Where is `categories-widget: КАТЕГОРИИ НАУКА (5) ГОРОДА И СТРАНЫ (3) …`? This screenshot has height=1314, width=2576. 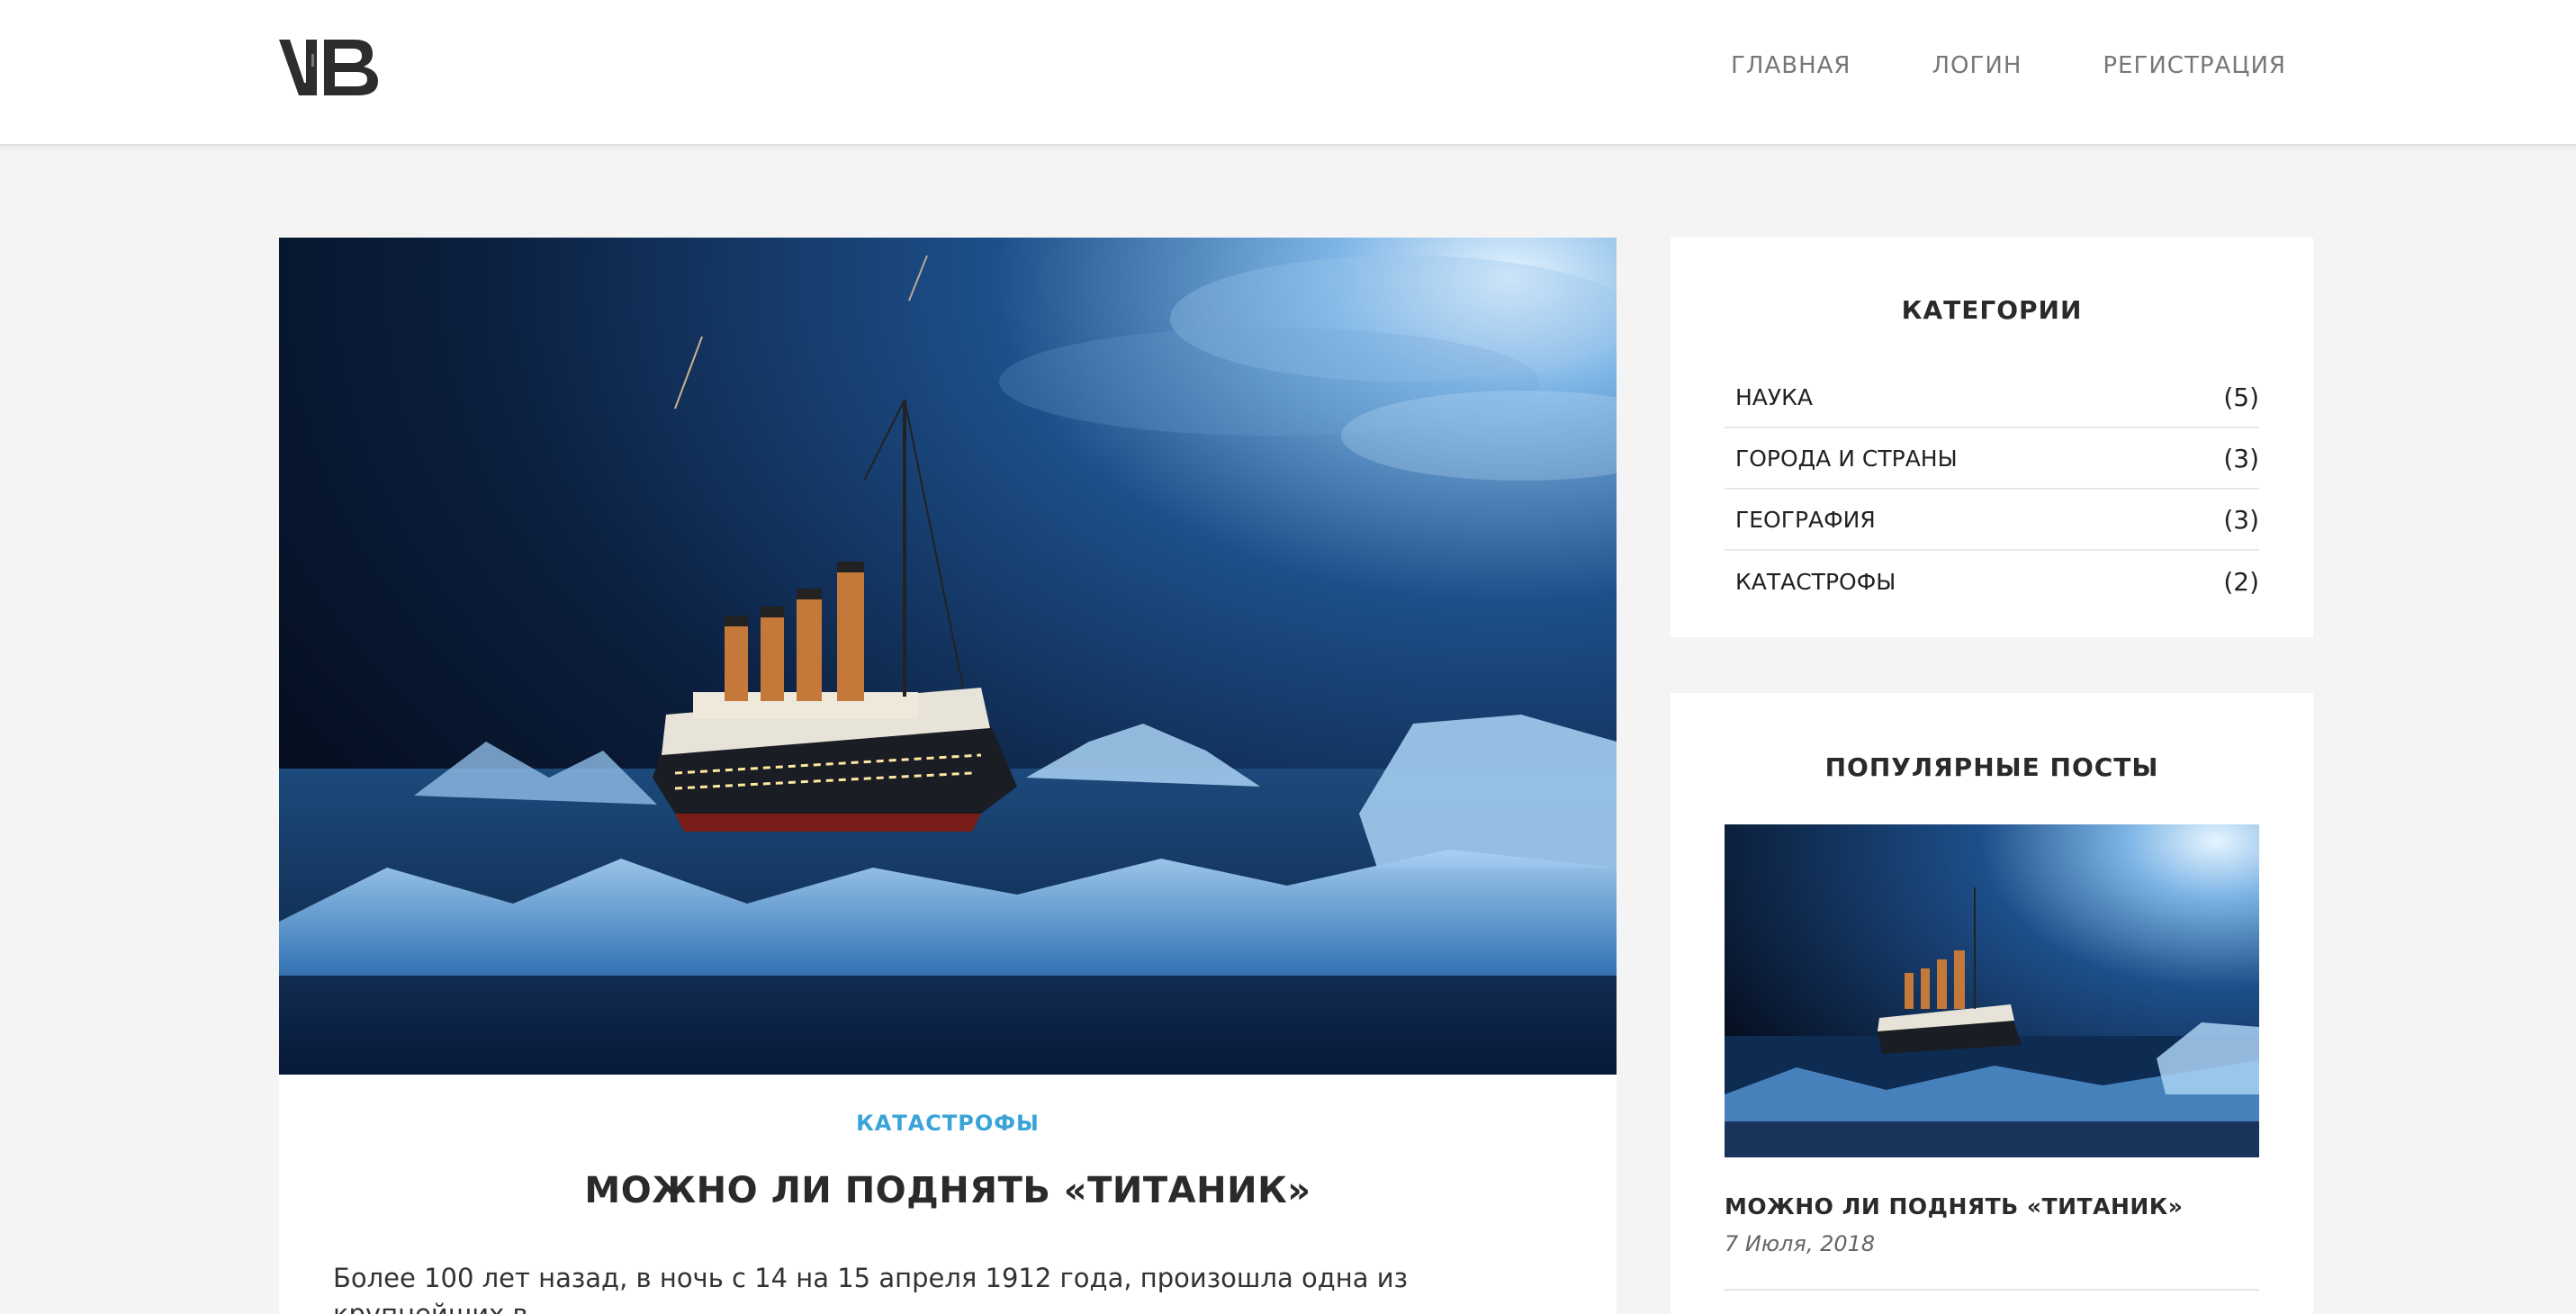
categories-widget: КАТЕГОРИИ НАУКА (5) ГОРОДА И СТРАНЫ (3) … is located at coordinates (1992, 438).